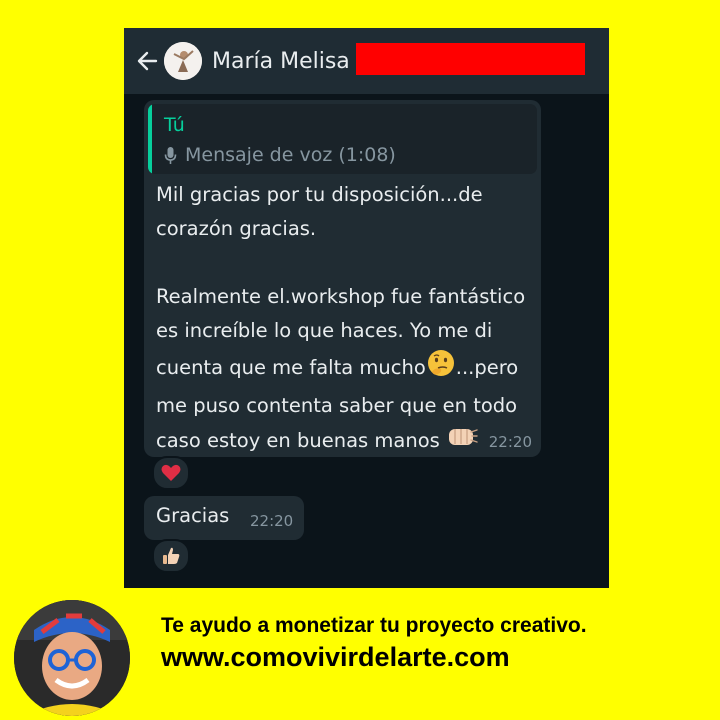 Image resolution: width=720 pixels, height=720 pixels. What do you see at coordinates (342, 139) in the screenshot?
I see `quoted-voice-message: Tú Mensaje de voz (1:08)` at bounding box center [342, 139].